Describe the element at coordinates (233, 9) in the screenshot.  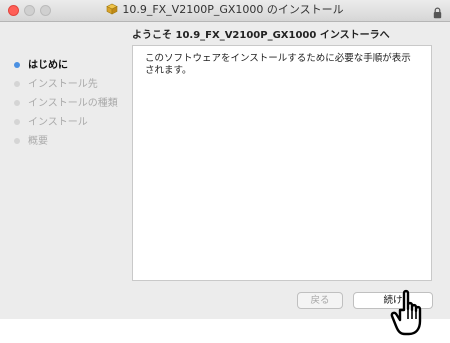
I see `window-title: 10.9_FX_V2100P_GX1000 のインストール` at that location.